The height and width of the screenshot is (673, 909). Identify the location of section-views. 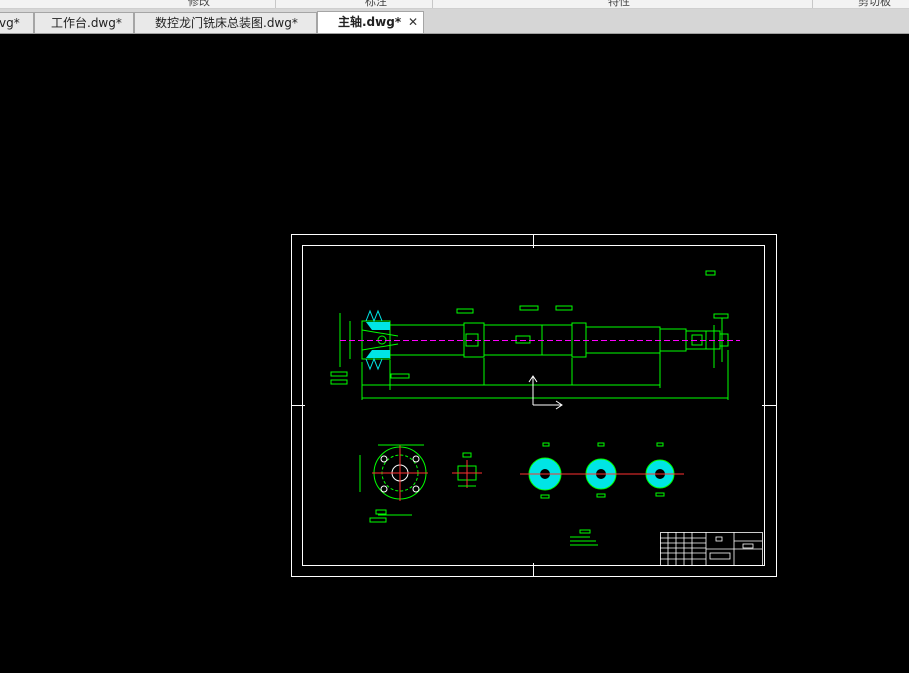
(602, 470).